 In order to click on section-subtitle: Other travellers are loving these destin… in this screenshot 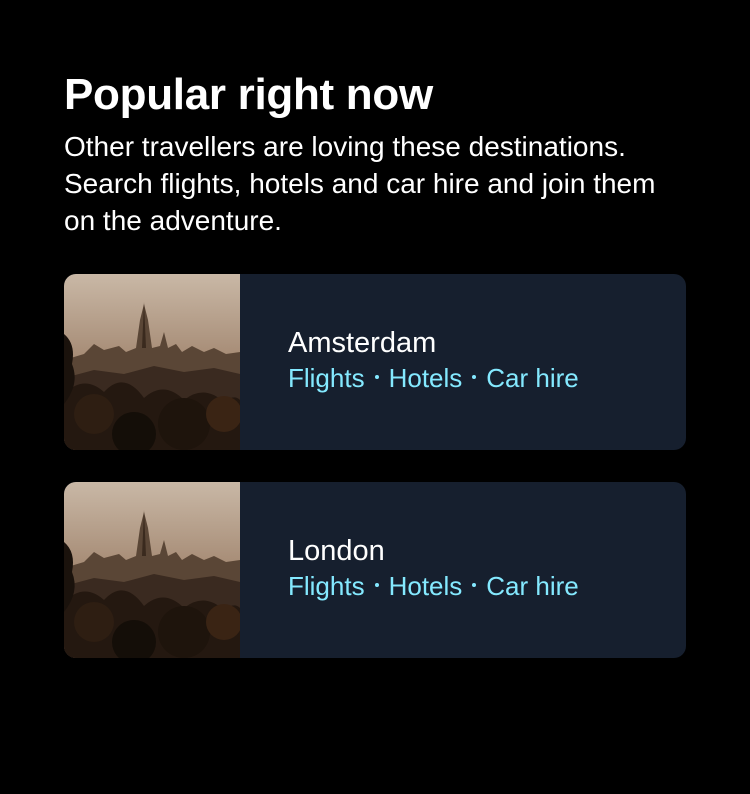, I will do `click(360, 183)`.